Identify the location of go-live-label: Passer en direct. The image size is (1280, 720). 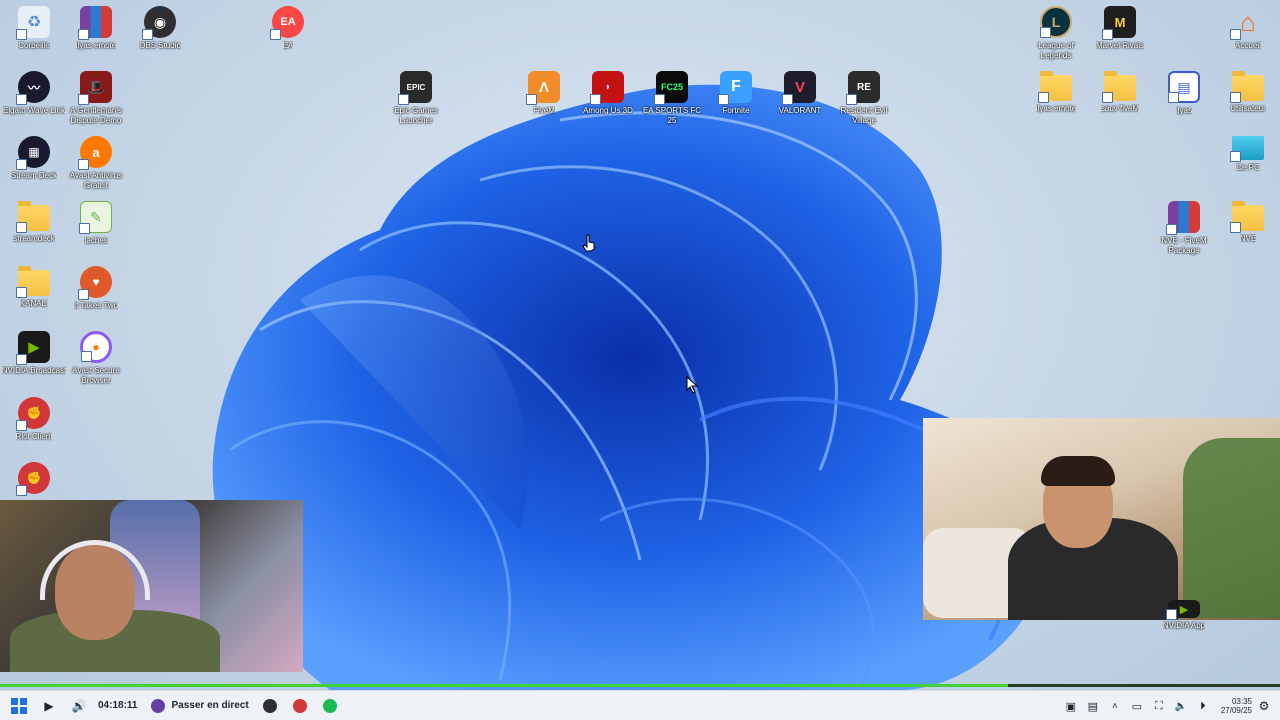
(209, 705).